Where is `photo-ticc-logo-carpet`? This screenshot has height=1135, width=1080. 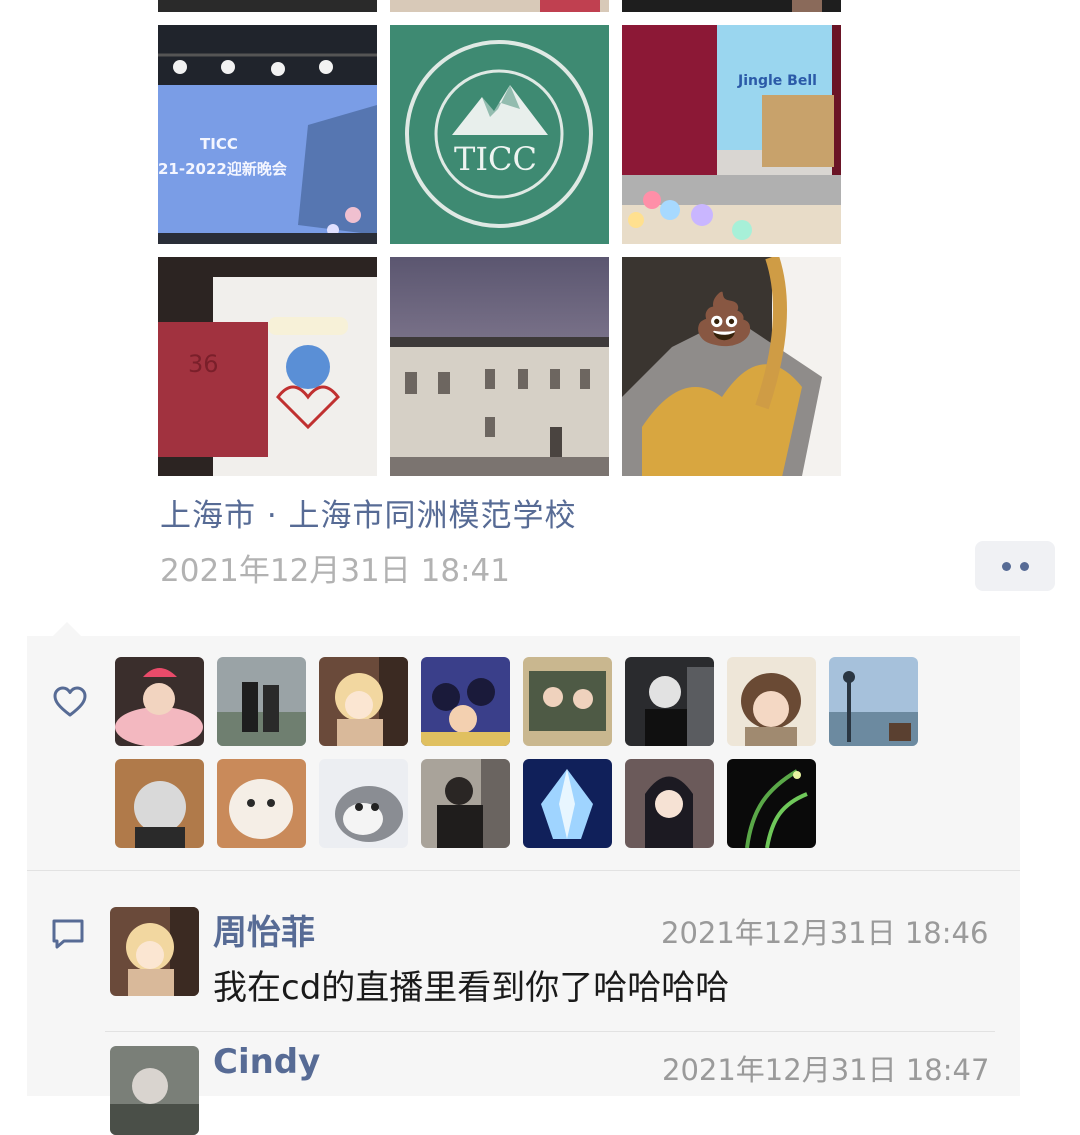
photo-ticc-logo-carpet is located at coordinates (499, 134).